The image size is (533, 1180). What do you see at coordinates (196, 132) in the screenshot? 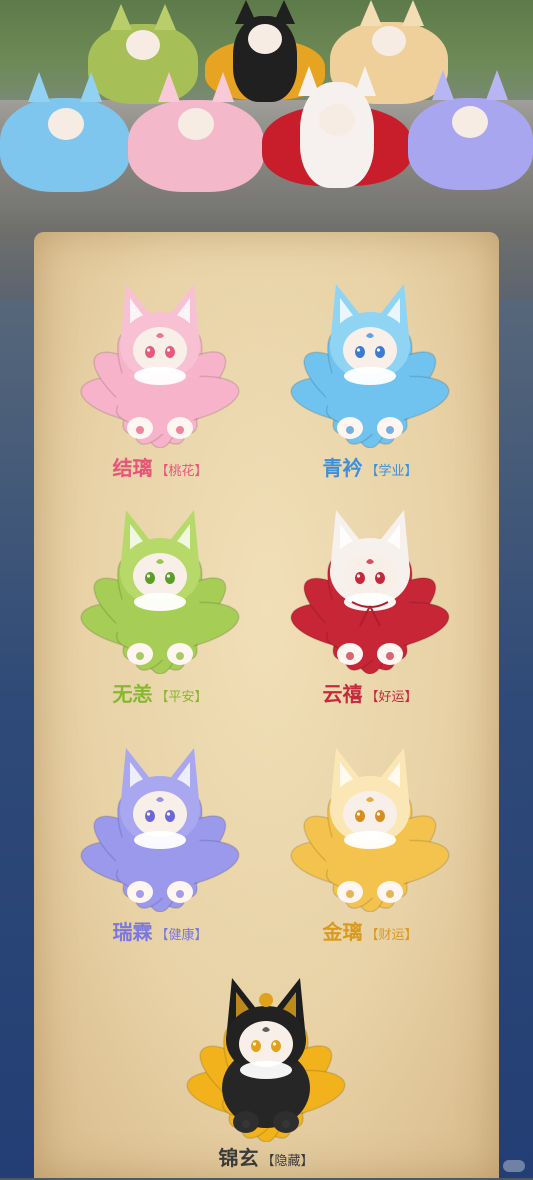
I see `plush-pink` at bounding box center [196, 132].